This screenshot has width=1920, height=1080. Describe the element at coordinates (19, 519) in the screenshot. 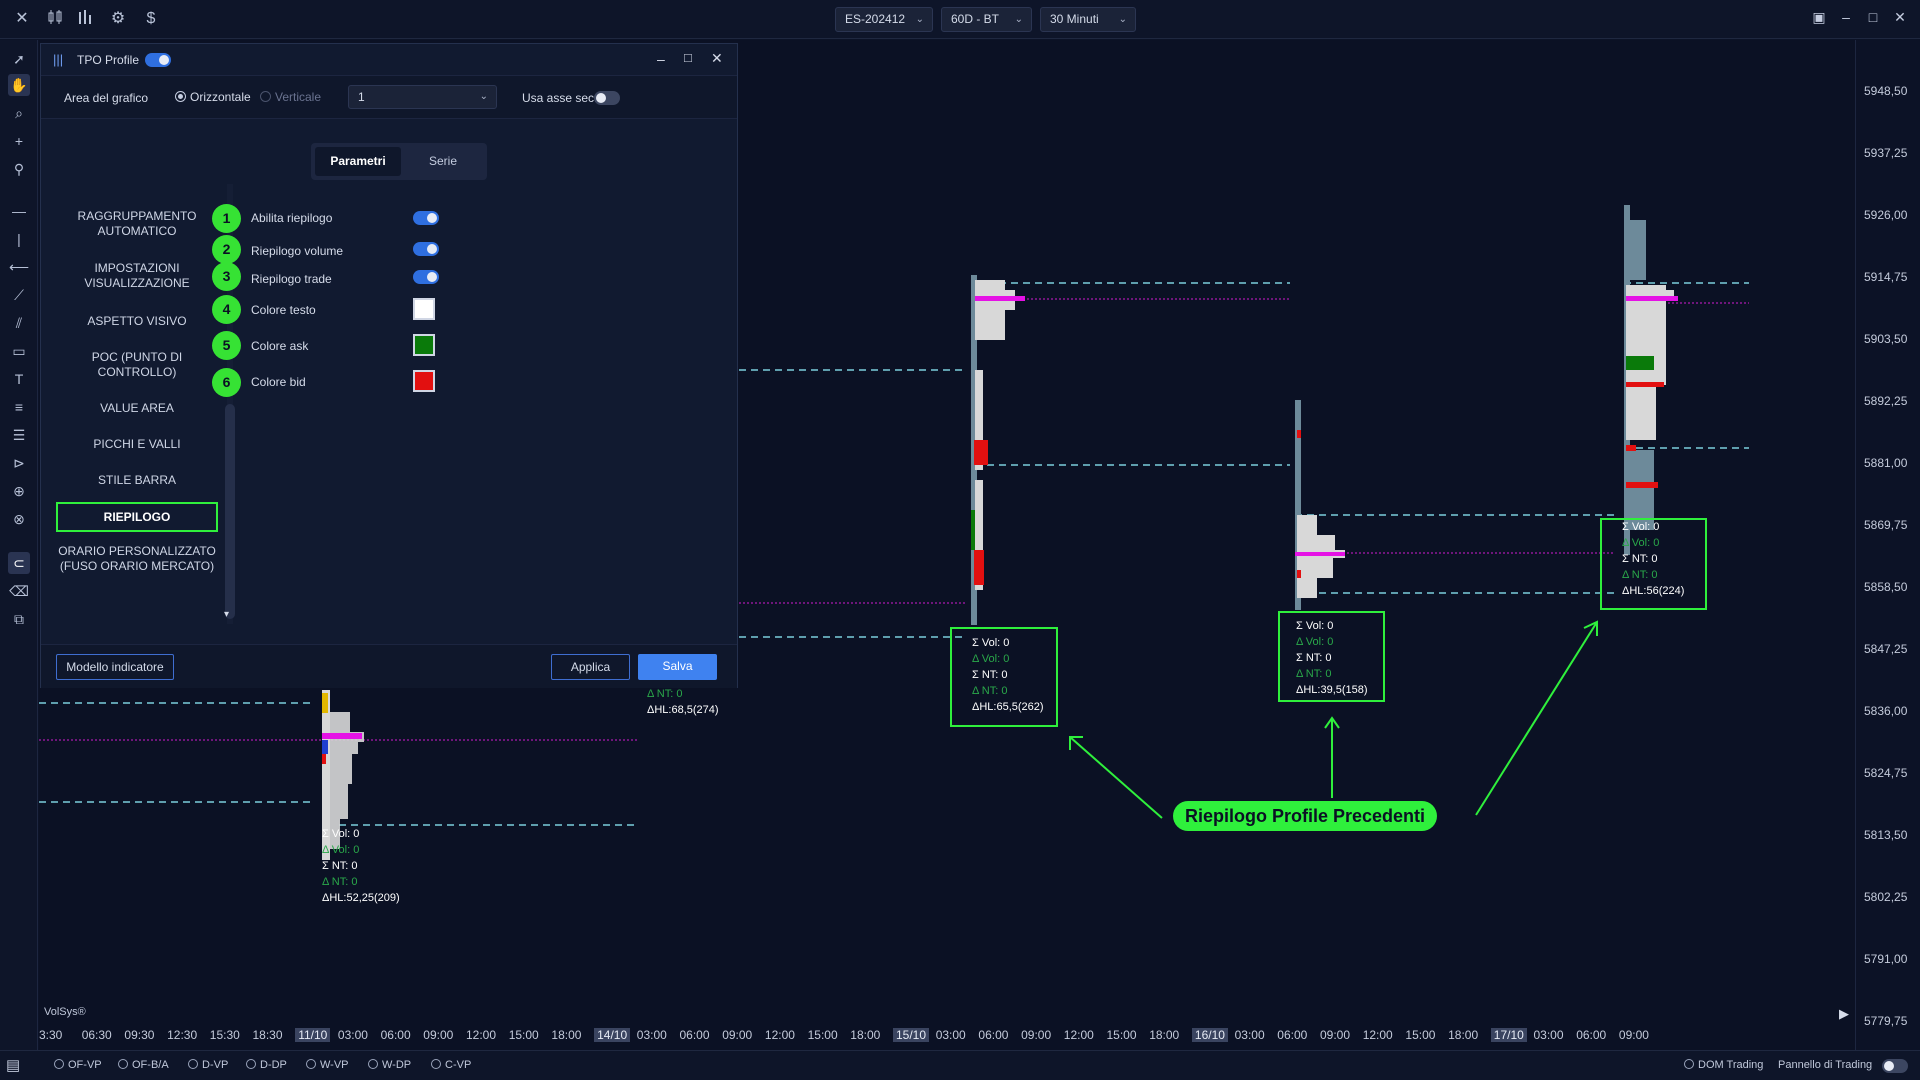

I see `alert-icon: ⊗` at that location.